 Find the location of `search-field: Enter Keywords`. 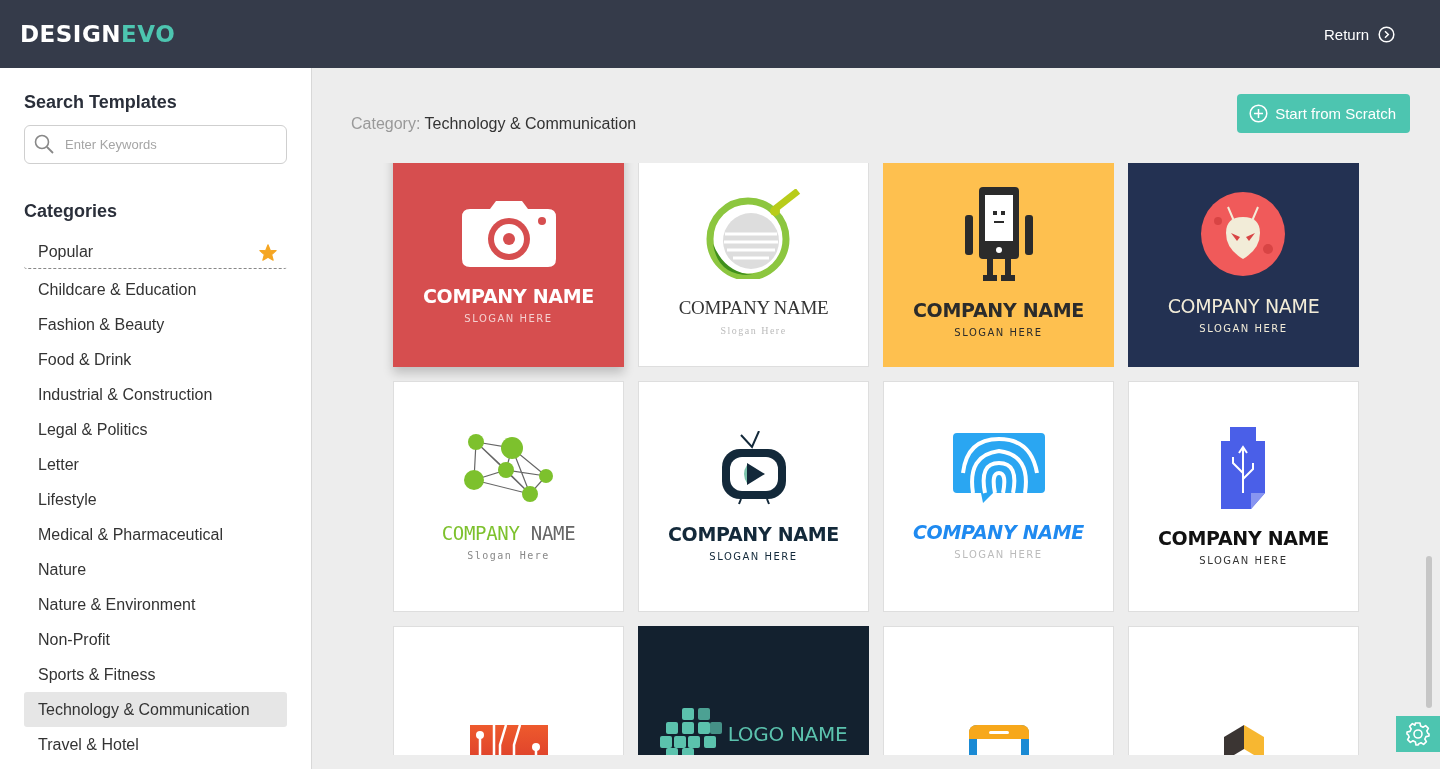

search-field: Enter Keywords is located at coordinates (155, 144).